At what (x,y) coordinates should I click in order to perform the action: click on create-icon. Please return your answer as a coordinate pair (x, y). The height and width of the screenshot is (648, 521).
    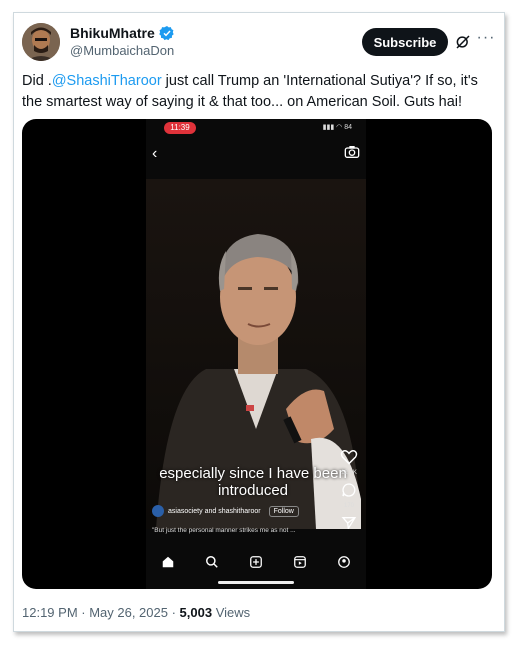
    Looking at the image, I should click on (256, 562).